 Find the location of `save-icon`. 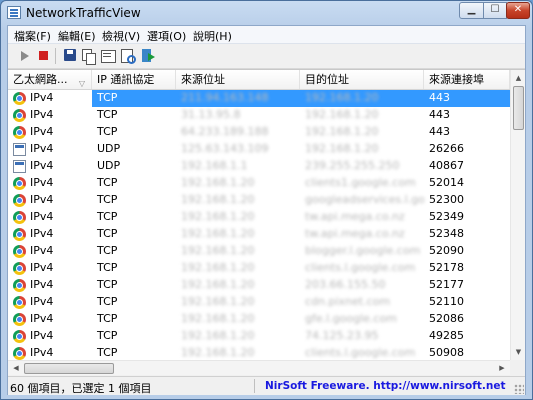

save-icon is located at coordinates (70, 56).